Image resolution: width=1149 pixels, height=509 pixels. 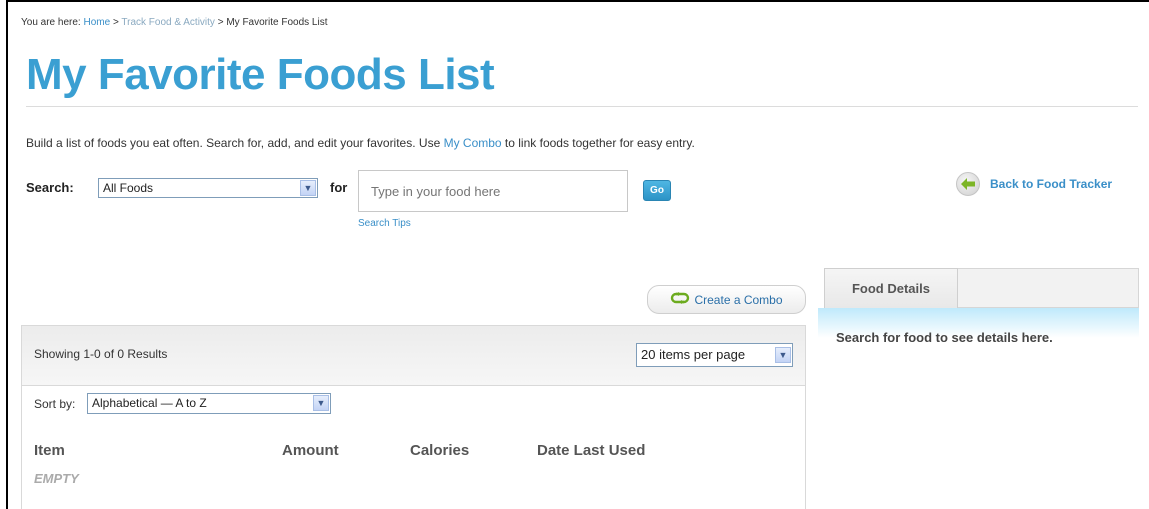 What do you see at coordinates (968, 184) in the screenshot?
I see `back-arrow-icon` at bounding box center [968, 184].